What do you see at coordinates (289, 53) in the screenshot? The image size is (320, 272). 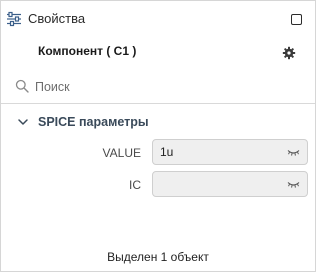 I see `gear-icon` at bounding box center [289, 53].